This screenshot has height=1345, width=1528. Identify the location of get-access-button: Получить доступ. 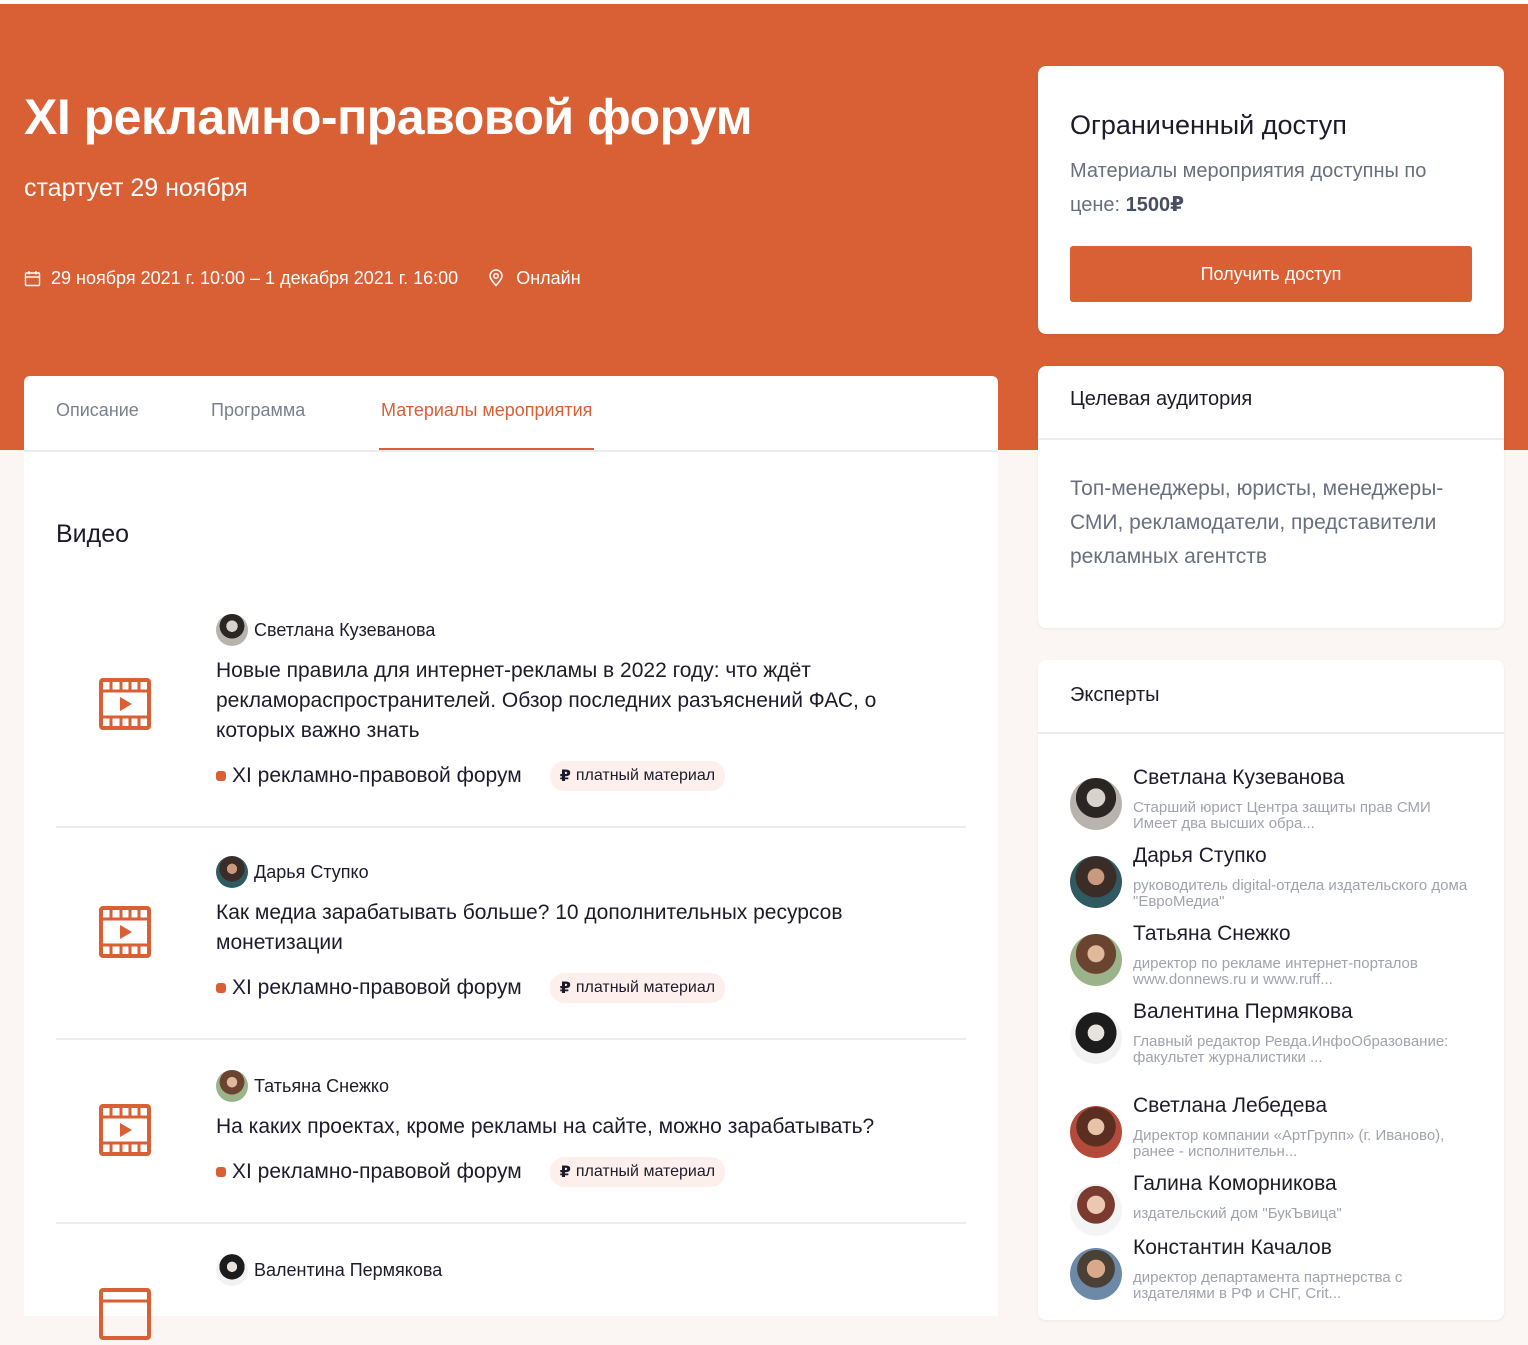
(1271, 274).